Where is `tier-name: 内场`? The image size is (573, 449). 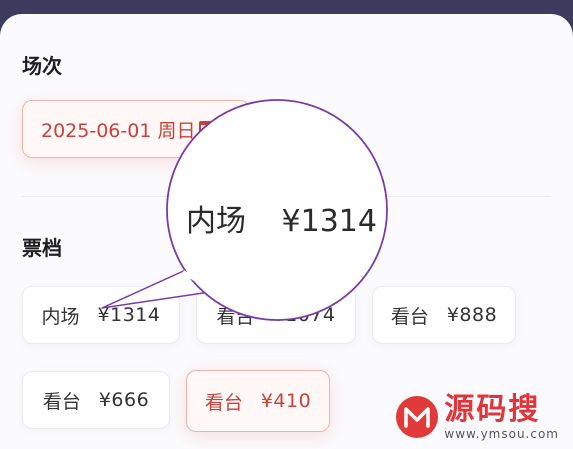 tier-name: 内场 is located at coordinates (60, 316).